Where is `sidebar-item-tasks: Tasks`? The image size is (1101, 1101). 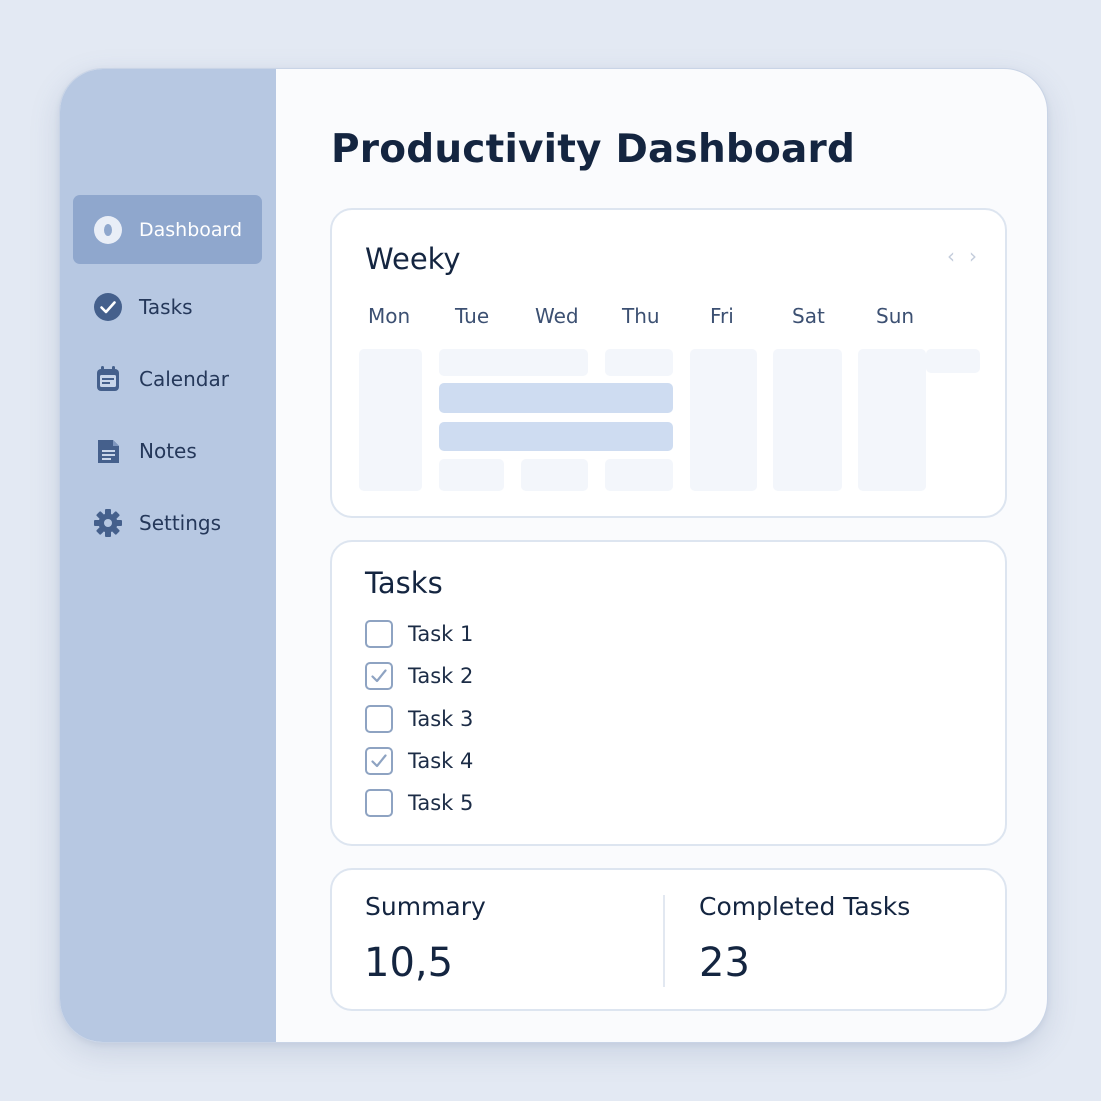 sidebar-item-tasks: Tasks is located at coordinates (167, 306).